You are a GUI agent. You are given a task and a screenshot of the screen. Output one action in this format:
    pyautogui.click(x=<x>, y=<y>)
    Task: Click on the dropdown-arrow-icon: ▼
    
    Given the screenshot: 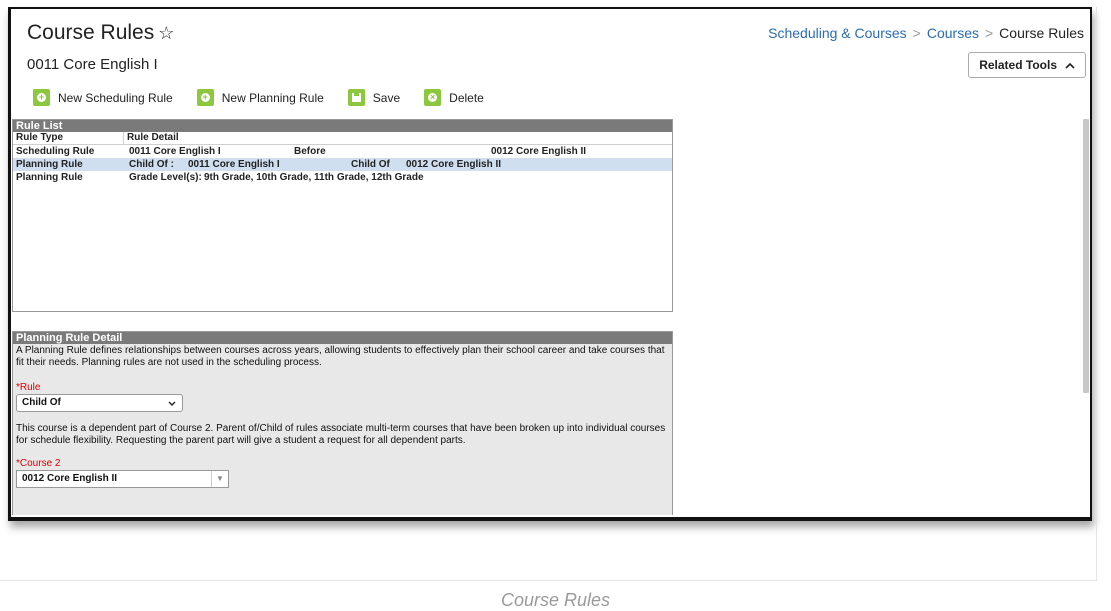 What is the action you would take?
    pyautogui.click(x=219, y=479)
    